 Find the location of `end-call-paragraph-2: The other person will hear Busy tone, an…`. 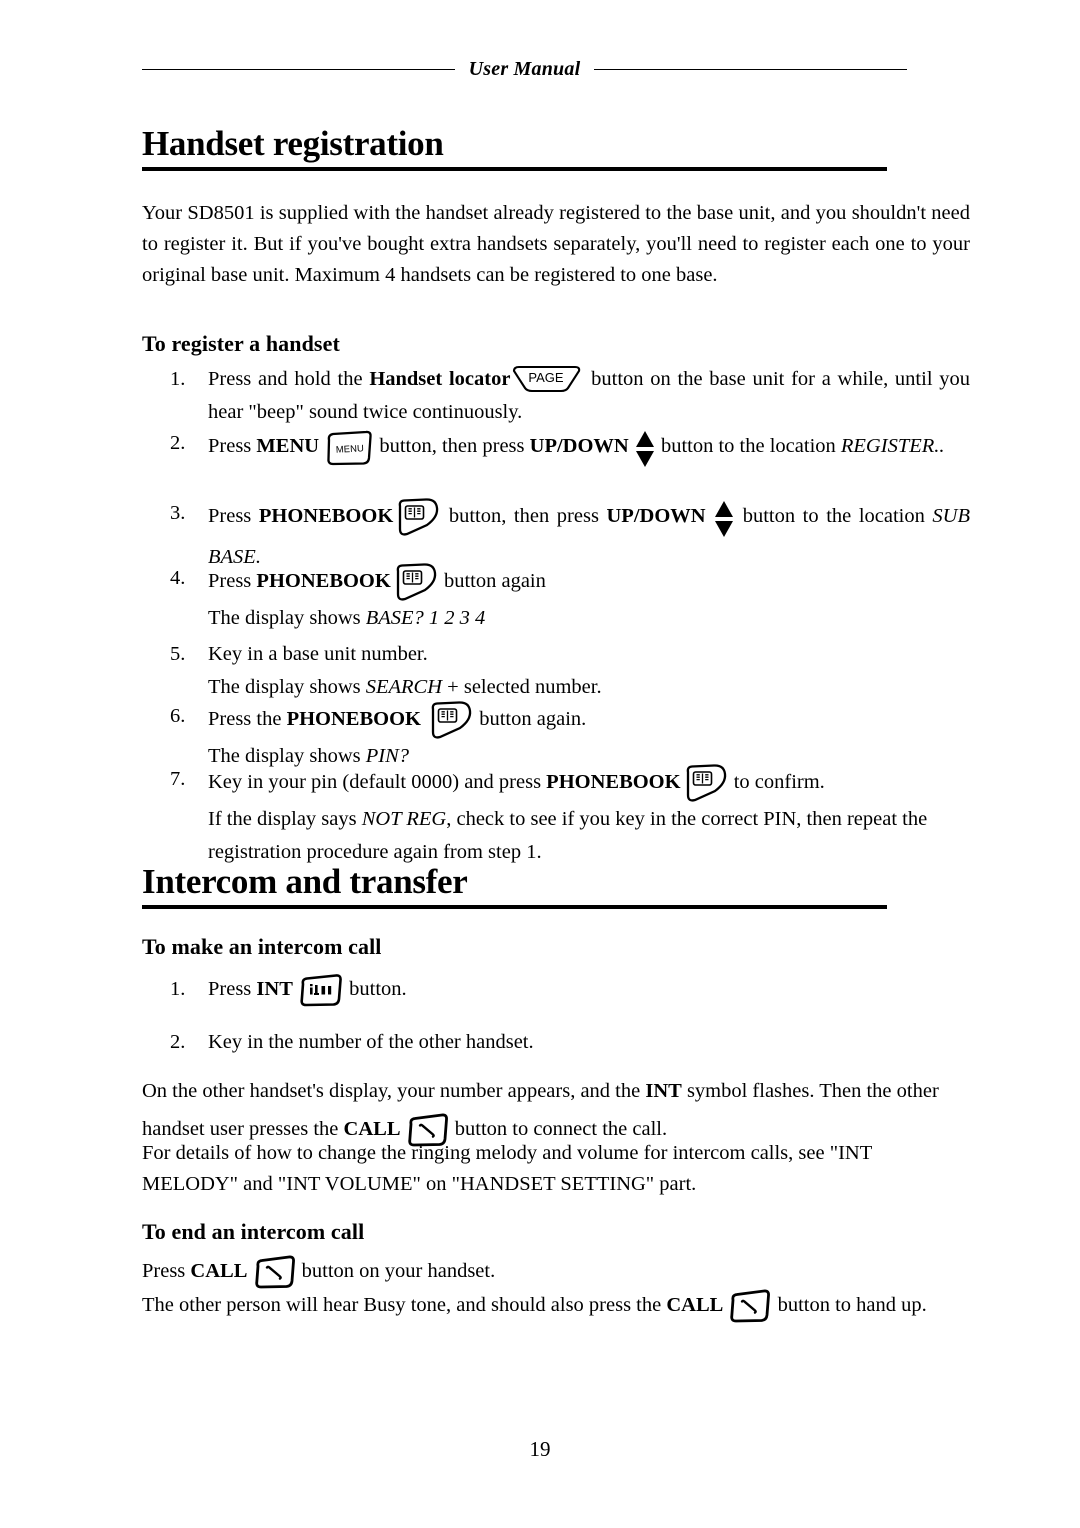

end-call-paragraph-2: The other person will hear Busy tone, an… is located at coordinates (556, 1305).